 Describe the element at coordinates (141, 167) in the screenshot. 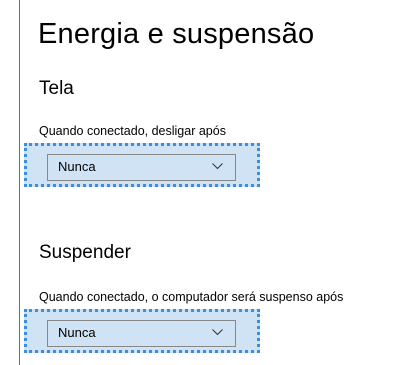

I see `screen-timeout-dropdown: Nunca` at that location.